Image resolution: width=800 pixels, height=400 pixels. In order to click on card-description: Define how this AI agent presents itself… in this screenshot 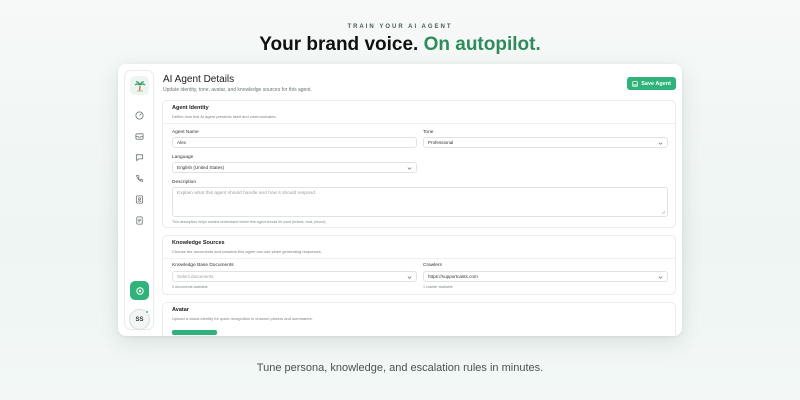, I will do `click(224, 116)`.